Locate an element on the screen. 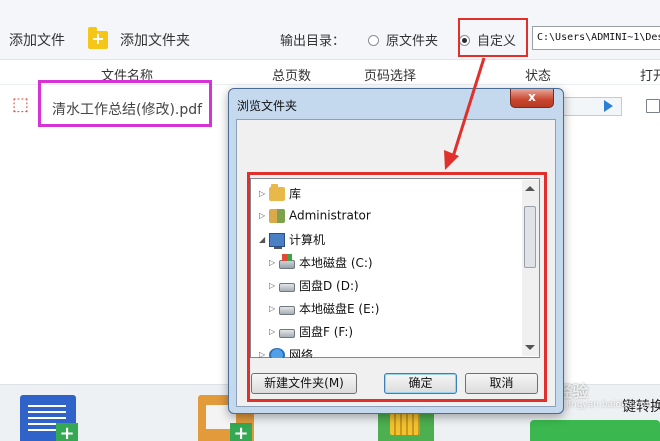 This screenshot has height=441, width=660. original-folder-radio is located at coordinates (373, 40).